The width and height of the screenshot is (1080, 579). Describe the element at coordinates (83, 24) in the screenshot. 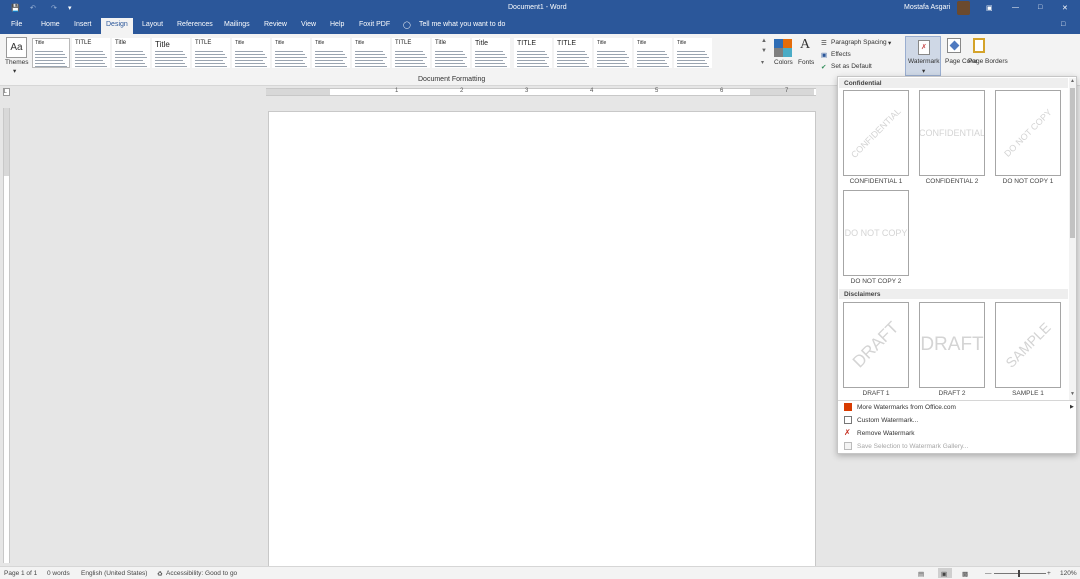

I see `tab-insert: Insert` at that location.